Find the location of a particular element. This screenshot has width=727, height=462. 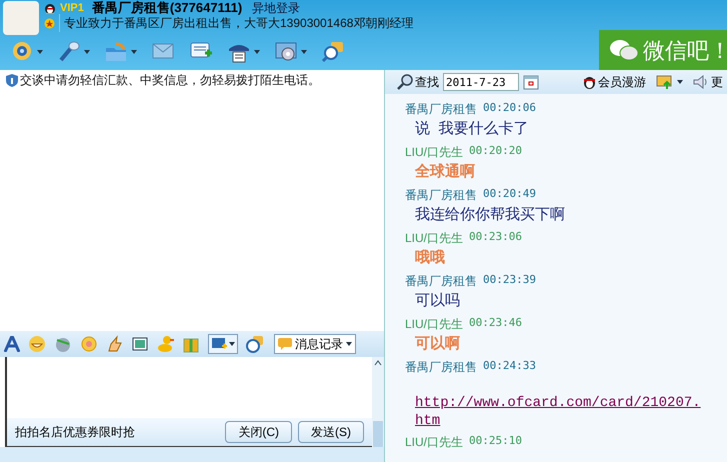

message-text: 说 我要什么卡了 is located at coordinates (472, 129).